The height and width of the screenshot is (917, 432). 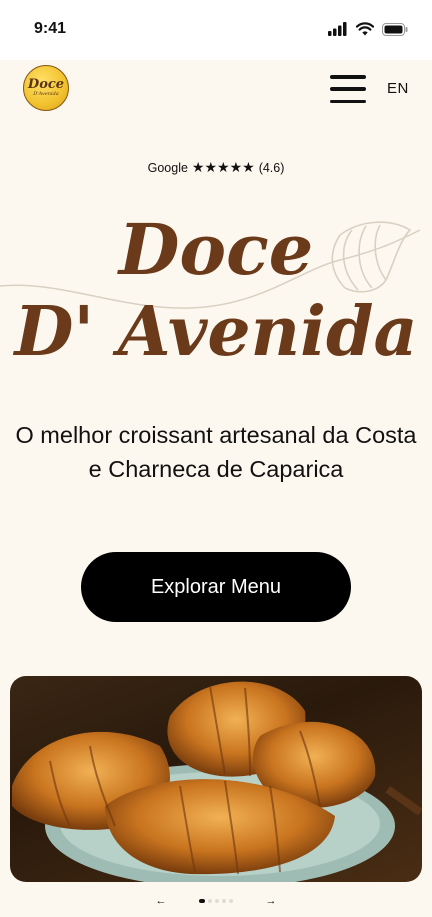 I want to click on site-header: Doce D'Avenida EN, so click(x=216, y=89).